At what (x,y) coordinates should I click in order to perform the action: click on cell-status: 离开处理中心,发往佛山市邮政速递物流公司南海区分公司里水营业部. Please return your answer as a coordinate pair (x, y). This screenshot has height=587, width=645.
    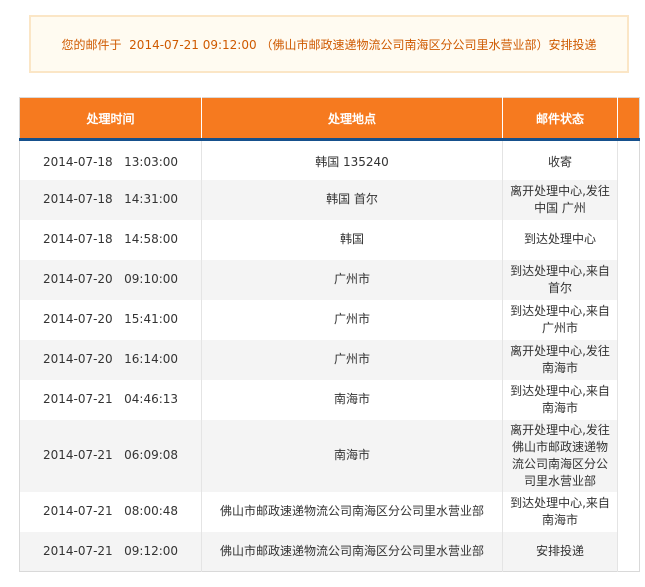
    Looking at the image, I should click on (560, 455).